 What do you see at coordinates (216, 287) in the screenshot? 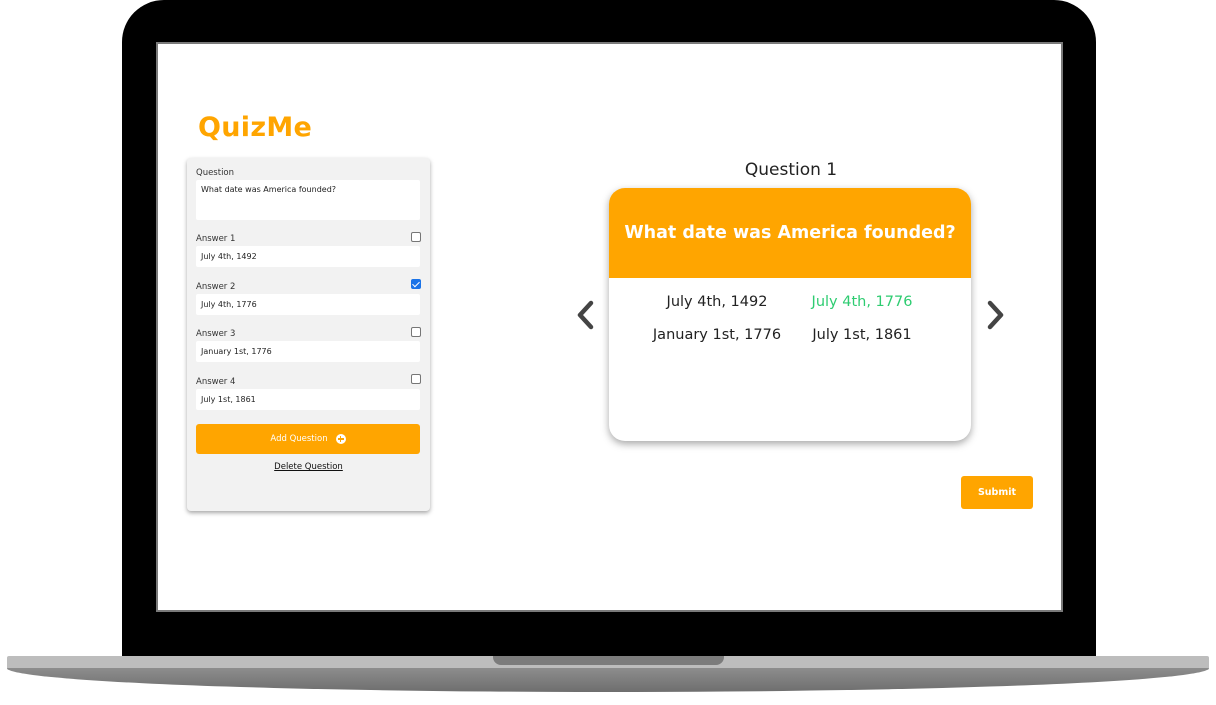
I see `answer-2-label: Answer 2` at bounding box center [216, 287].